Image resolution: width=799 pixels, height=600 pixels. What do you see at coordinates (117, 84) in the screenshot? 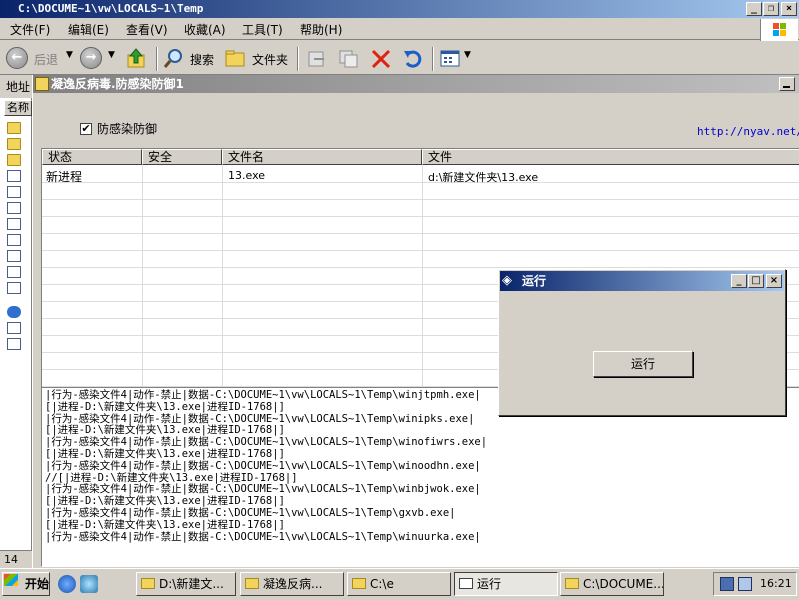
I see `antivirus-title-text: 凝逸反病毒.防感染防御1` at bounding box center [117, 84].